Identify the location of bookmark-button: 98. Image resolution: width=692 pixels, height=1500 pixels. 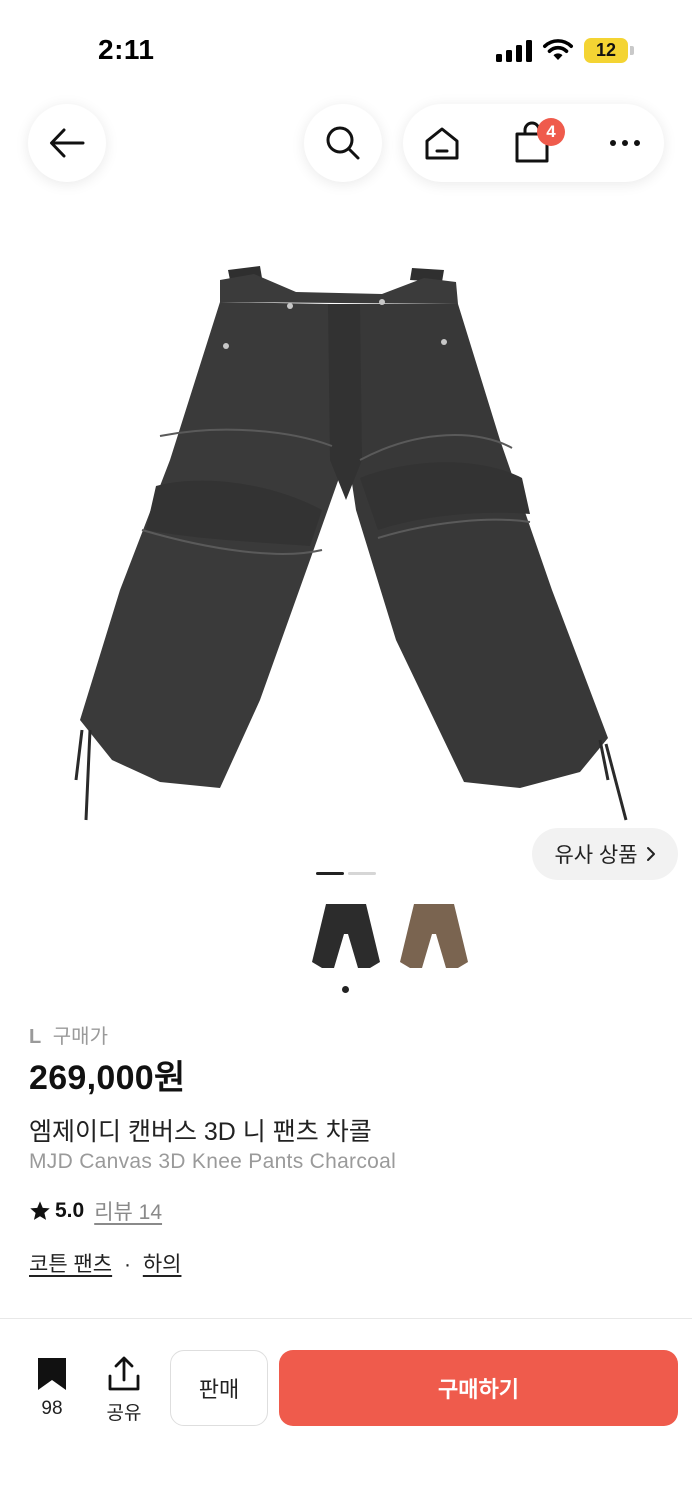
(52, 1389).